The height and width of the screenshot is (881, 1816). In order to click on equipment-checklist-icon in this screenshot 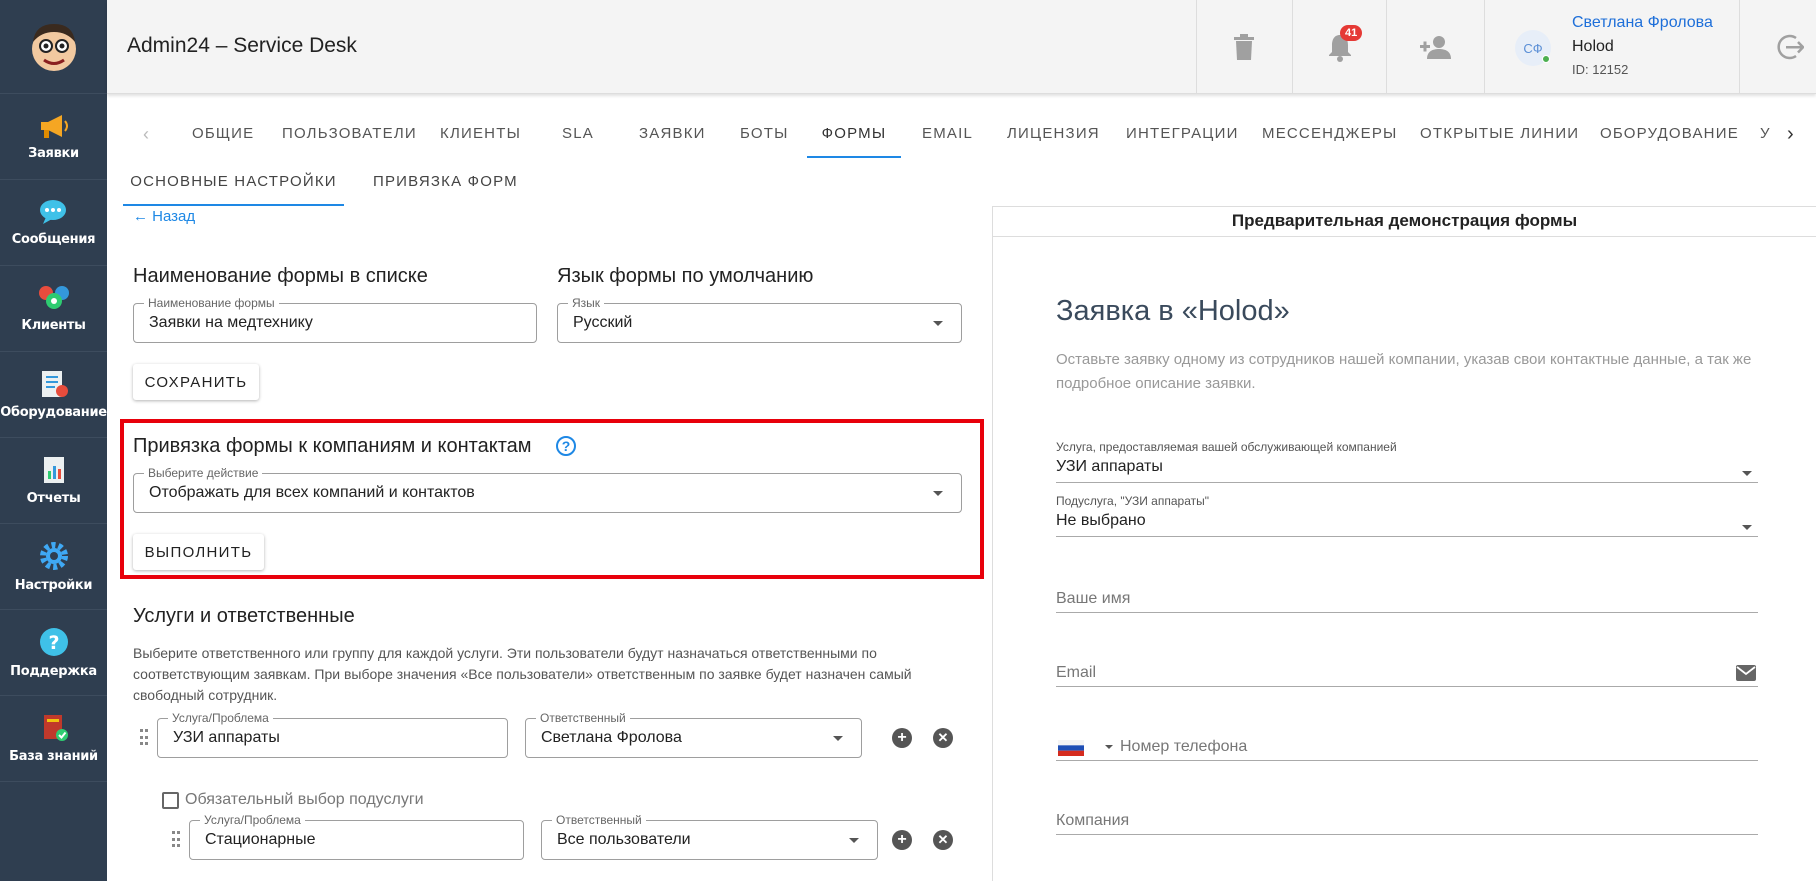, I will do `click(54, 384)`.